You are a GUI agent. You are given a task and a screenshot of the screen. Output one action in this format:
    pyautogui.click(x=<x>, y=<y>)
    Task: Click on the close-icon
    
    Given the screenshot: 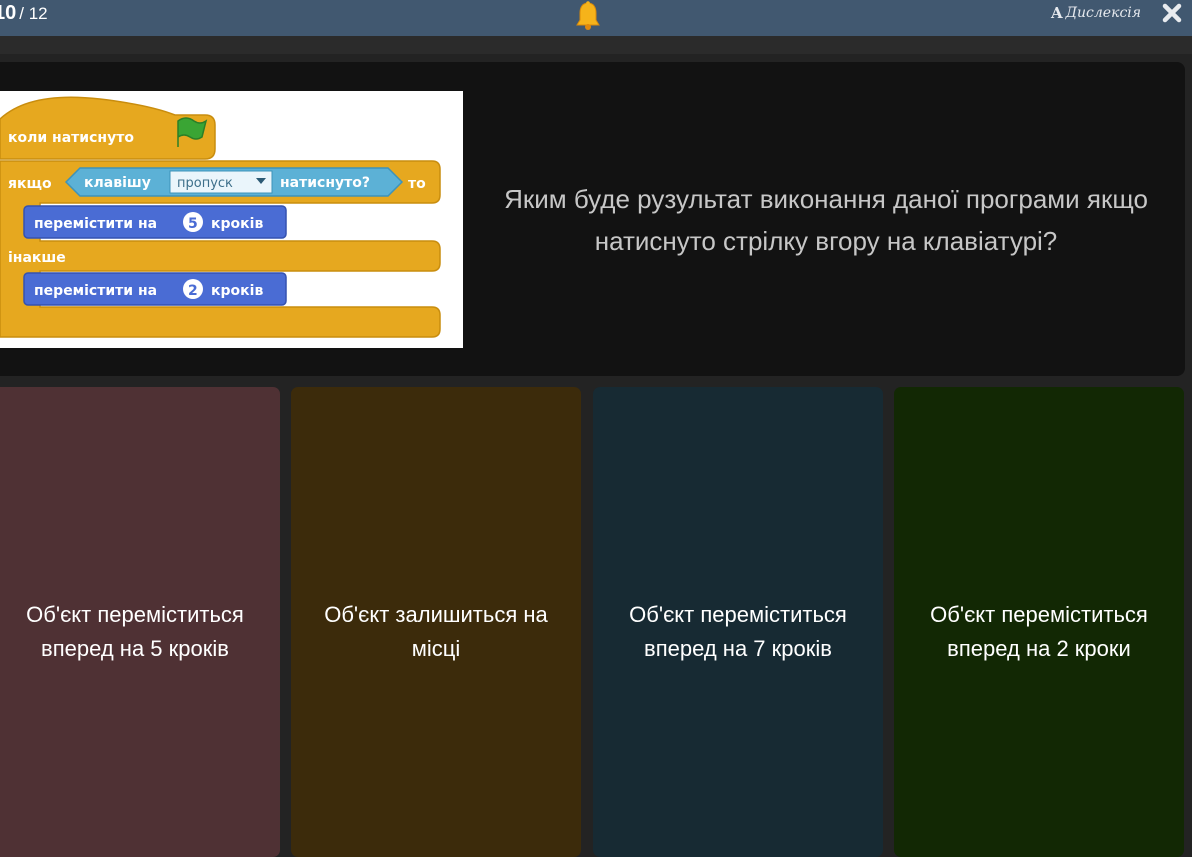 What is the action you would take?
    pyautogui.click(x=1172, y=13)
    